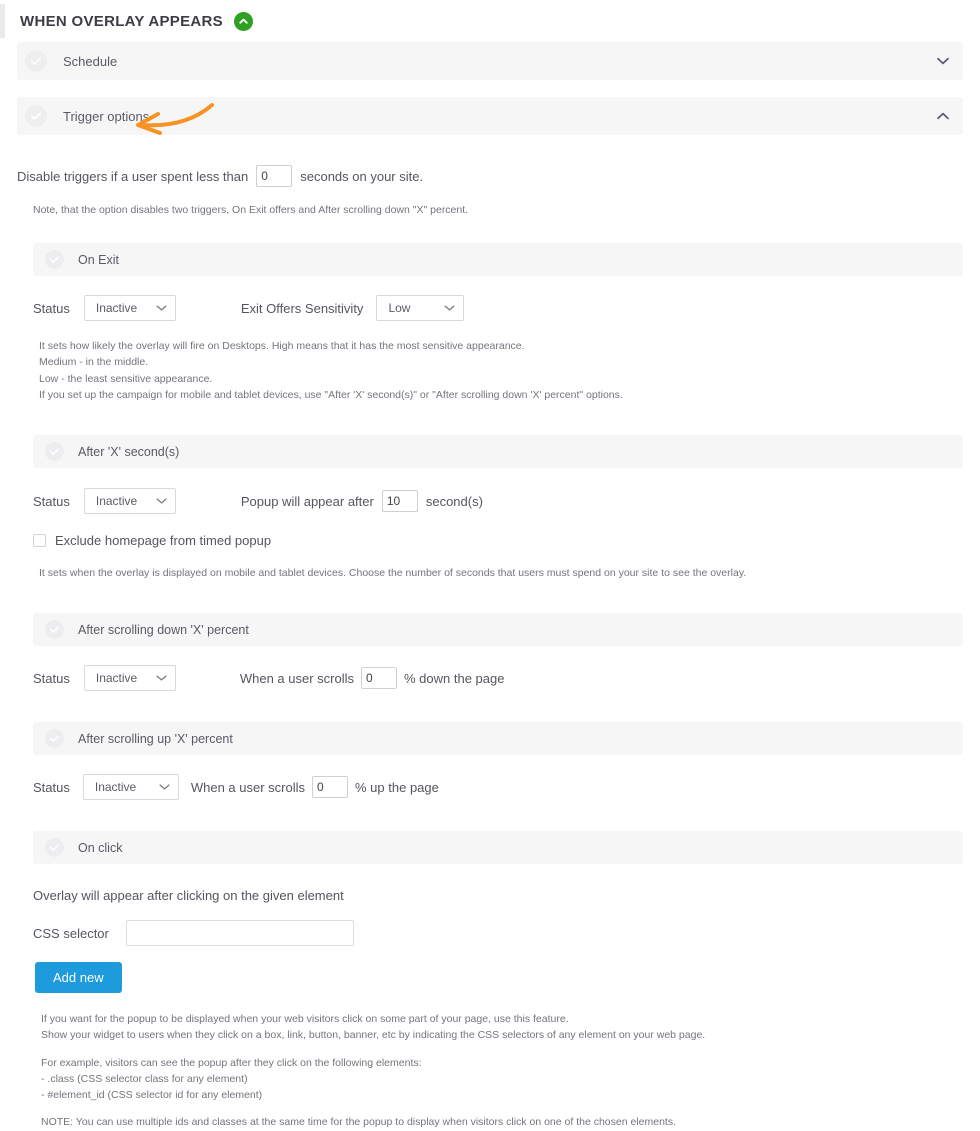 Image resolution: width=980 pixels, height=1131 pixels. Describe the element at coordinates (51, 308) in the screenshot. I see `on-exit-status-label: Status` at that location.